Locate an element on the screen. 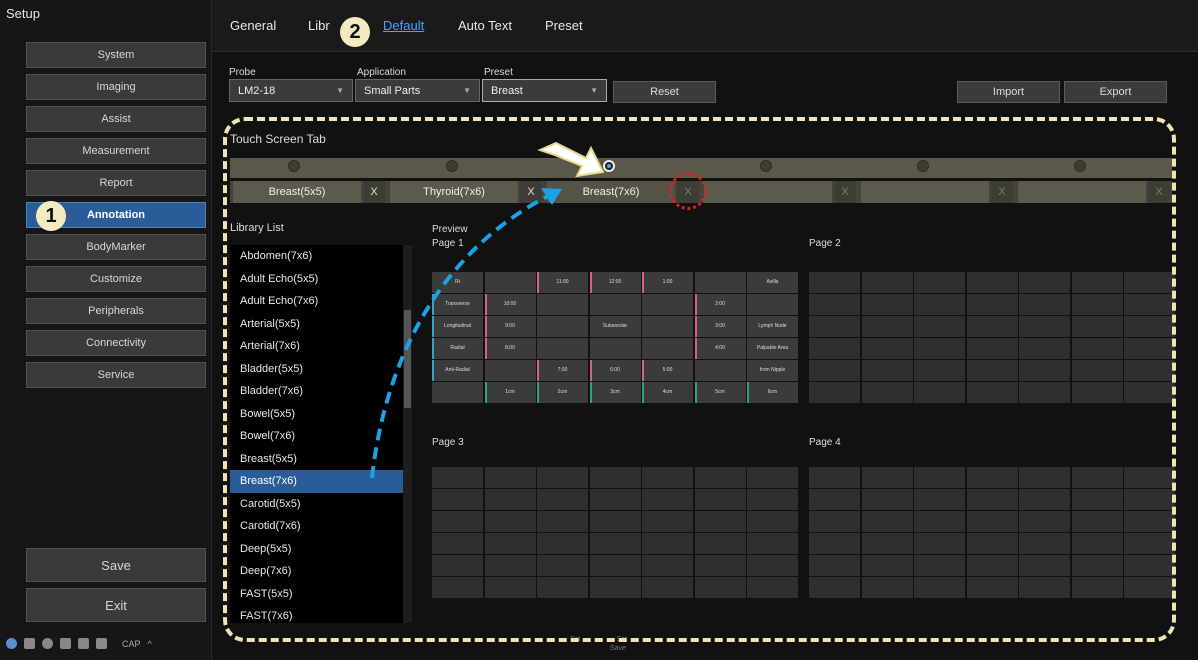  preset-value: Breast is located at coordinates (507, 90).